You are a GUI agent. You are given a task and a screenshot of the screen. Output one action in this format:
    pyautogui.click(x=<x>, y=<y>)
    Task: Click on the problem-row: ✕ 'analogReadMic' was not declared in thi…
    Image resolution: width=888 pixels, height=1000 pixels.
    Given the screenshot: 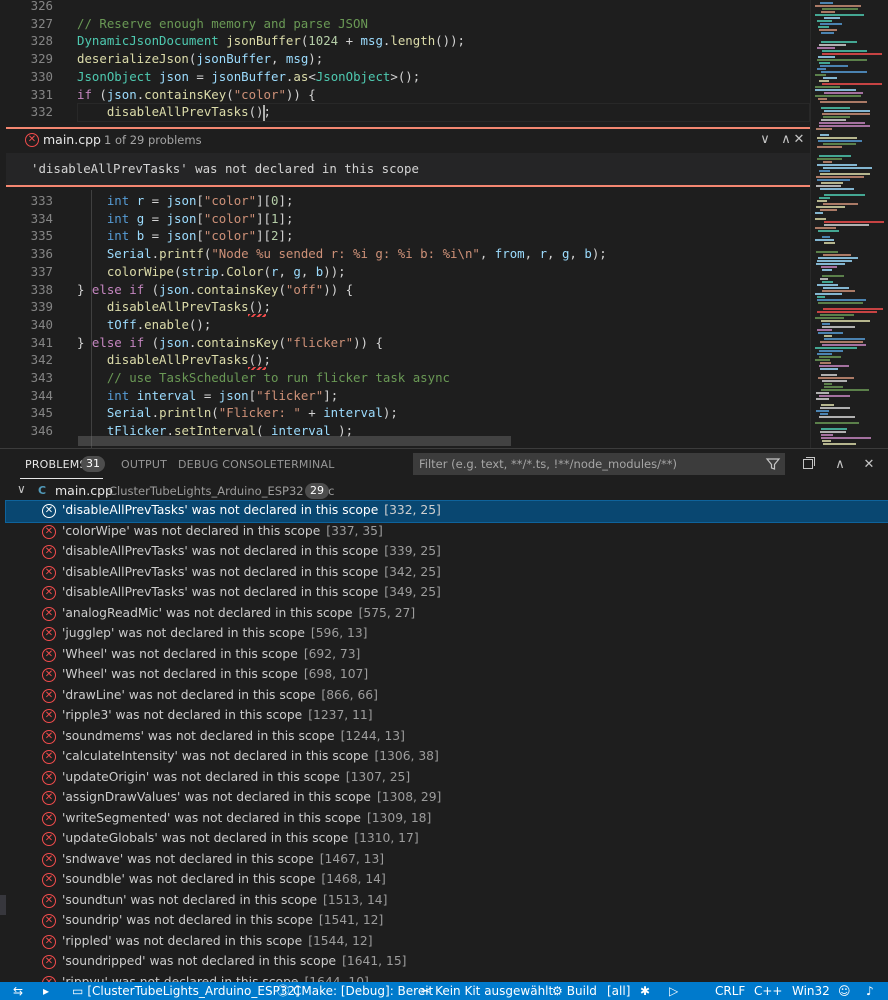 What is the action you would take?
    pyautogui.click(x=447, y=614)
    